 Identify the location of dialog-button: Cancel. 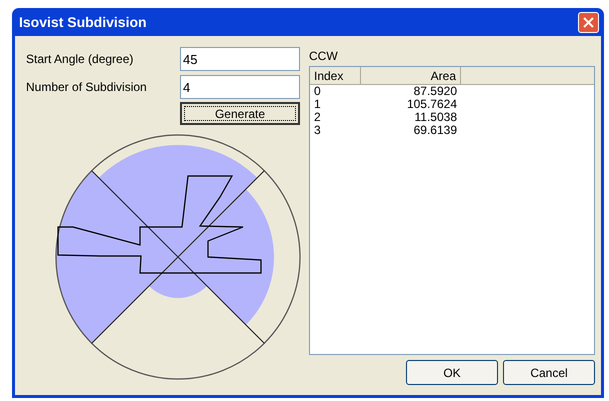
(549, 372).